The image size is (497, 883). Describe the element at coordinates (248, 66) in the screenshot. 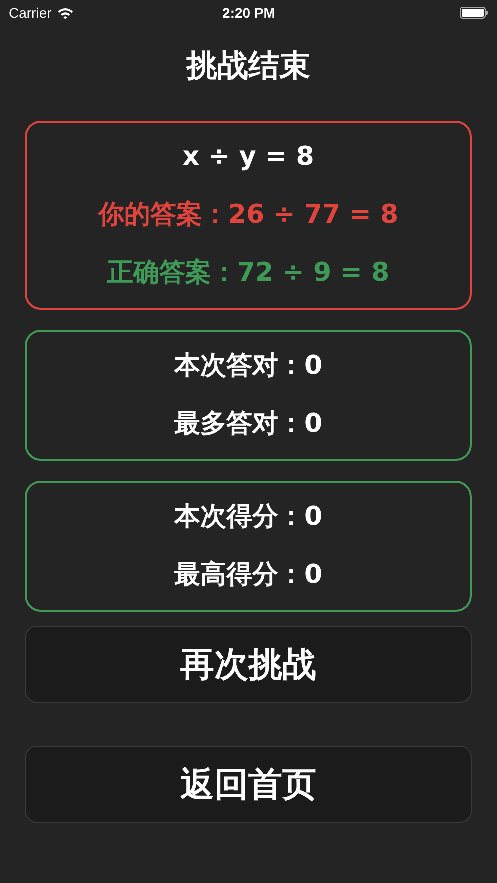

I see `page-title: 挑战结束` at that location.